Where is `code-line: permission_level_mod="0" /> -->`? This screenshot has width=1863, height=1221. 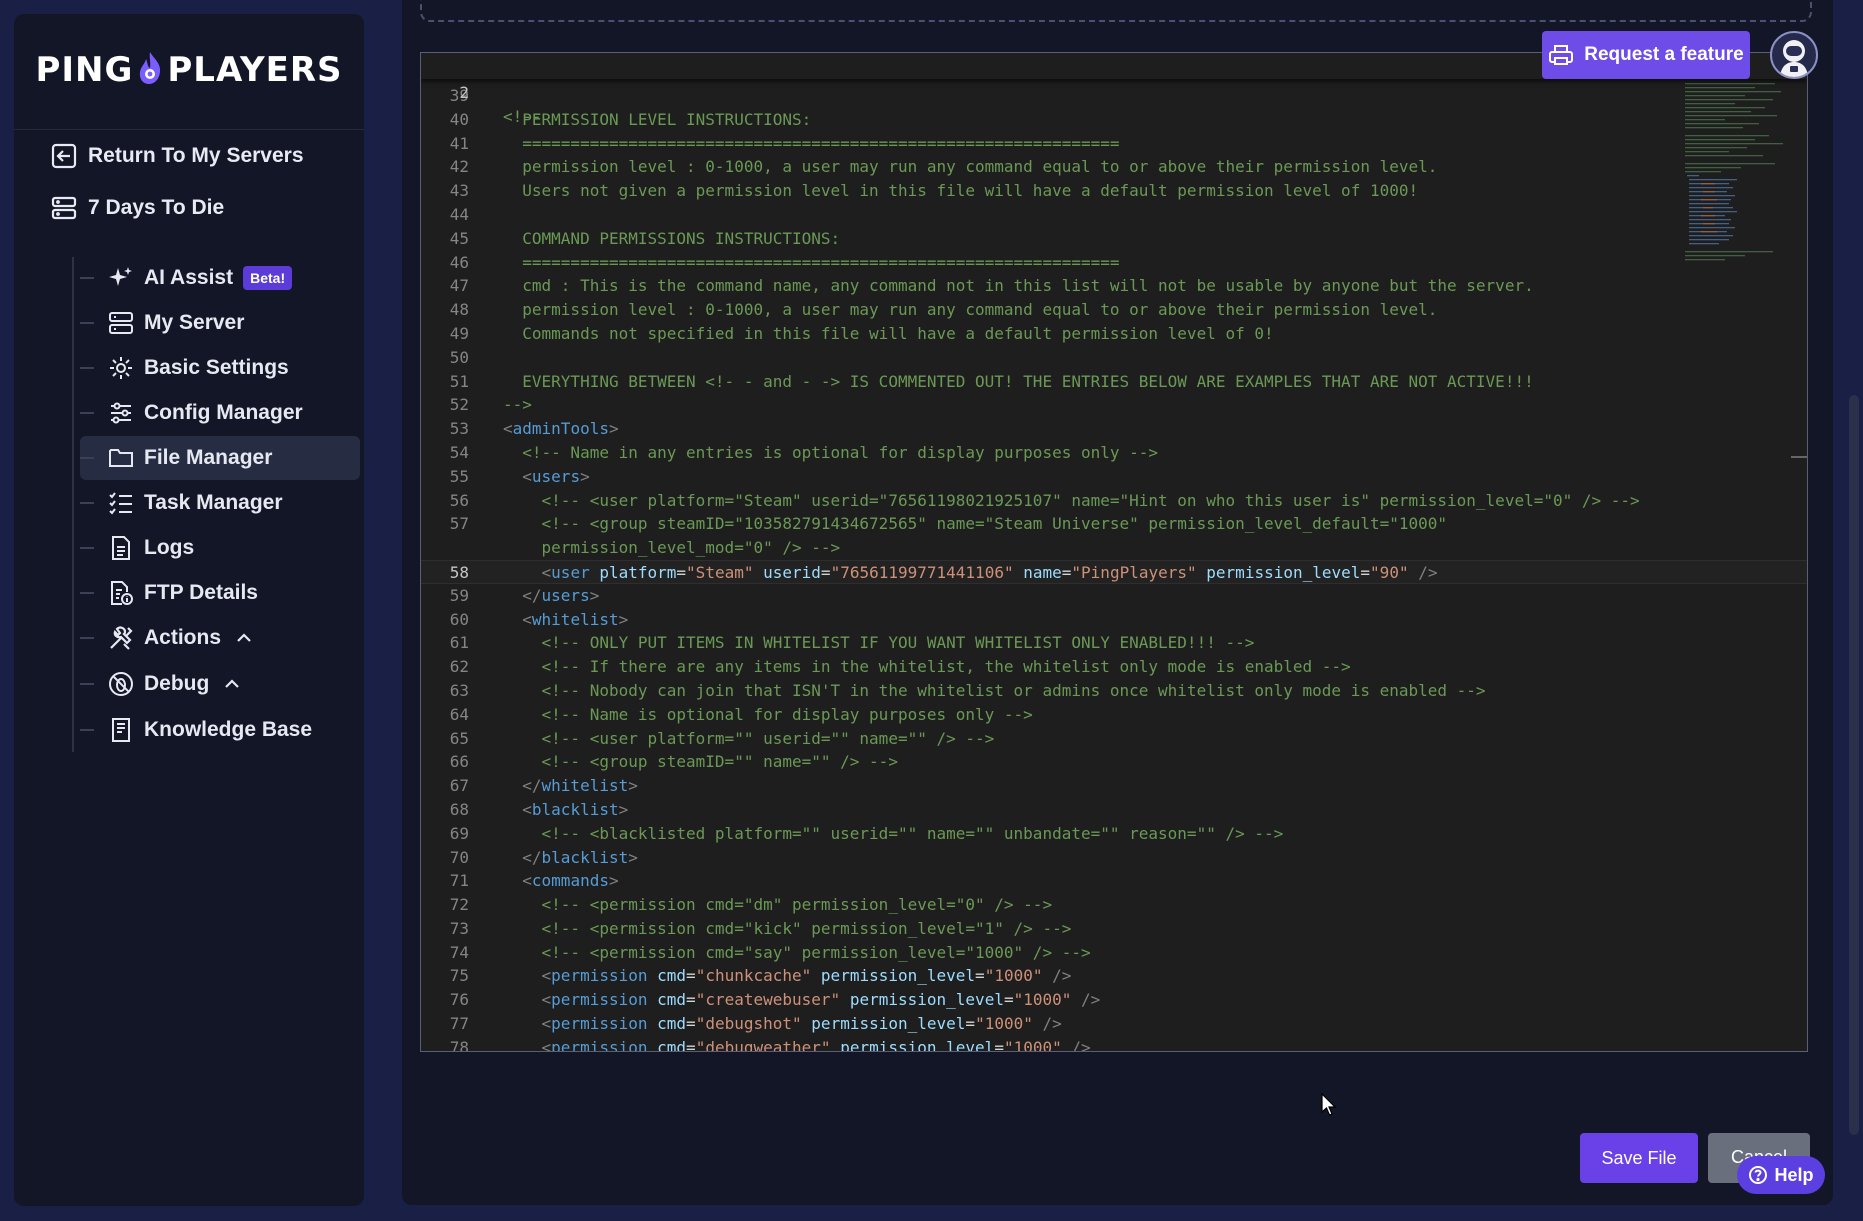
code-line: permission_level_mod="0" /> --> is located at coordinates (1114, 548).